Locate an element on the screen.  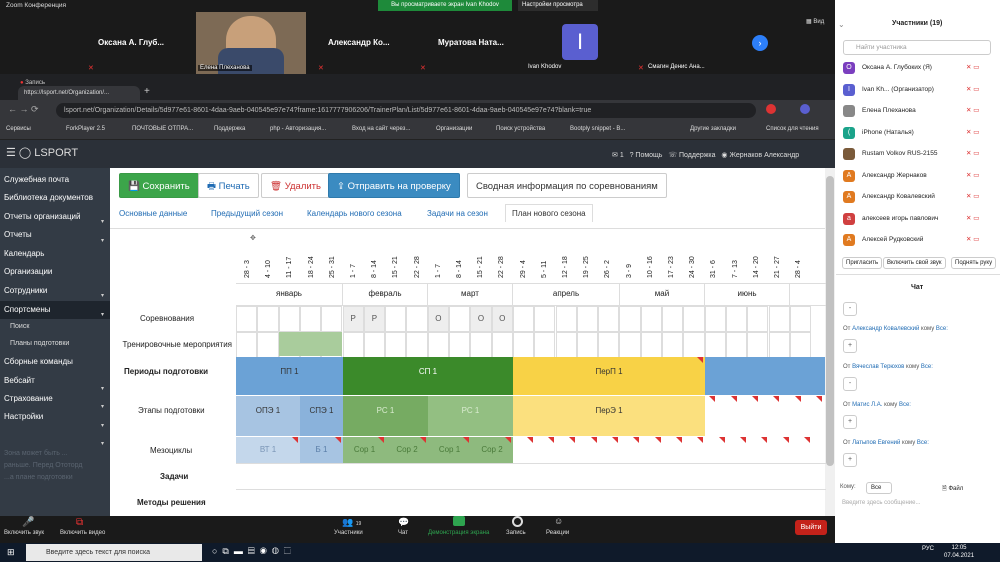
period-perp: ПерП 1 is located at coordinates (609, 376).